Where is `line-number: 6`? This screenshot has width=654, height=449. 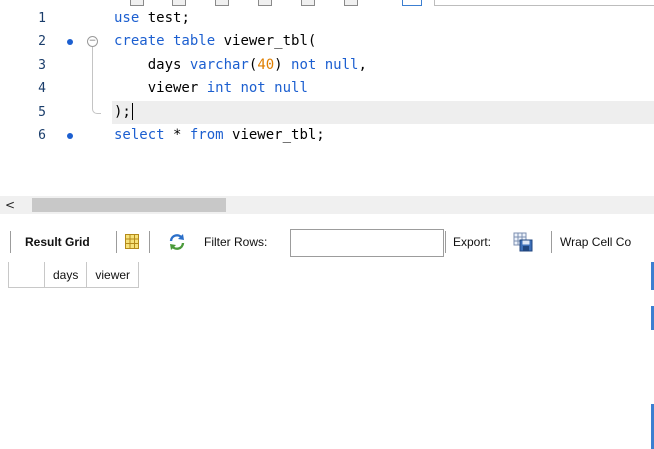 line-number: 6 is located at coordinates (42, 135).